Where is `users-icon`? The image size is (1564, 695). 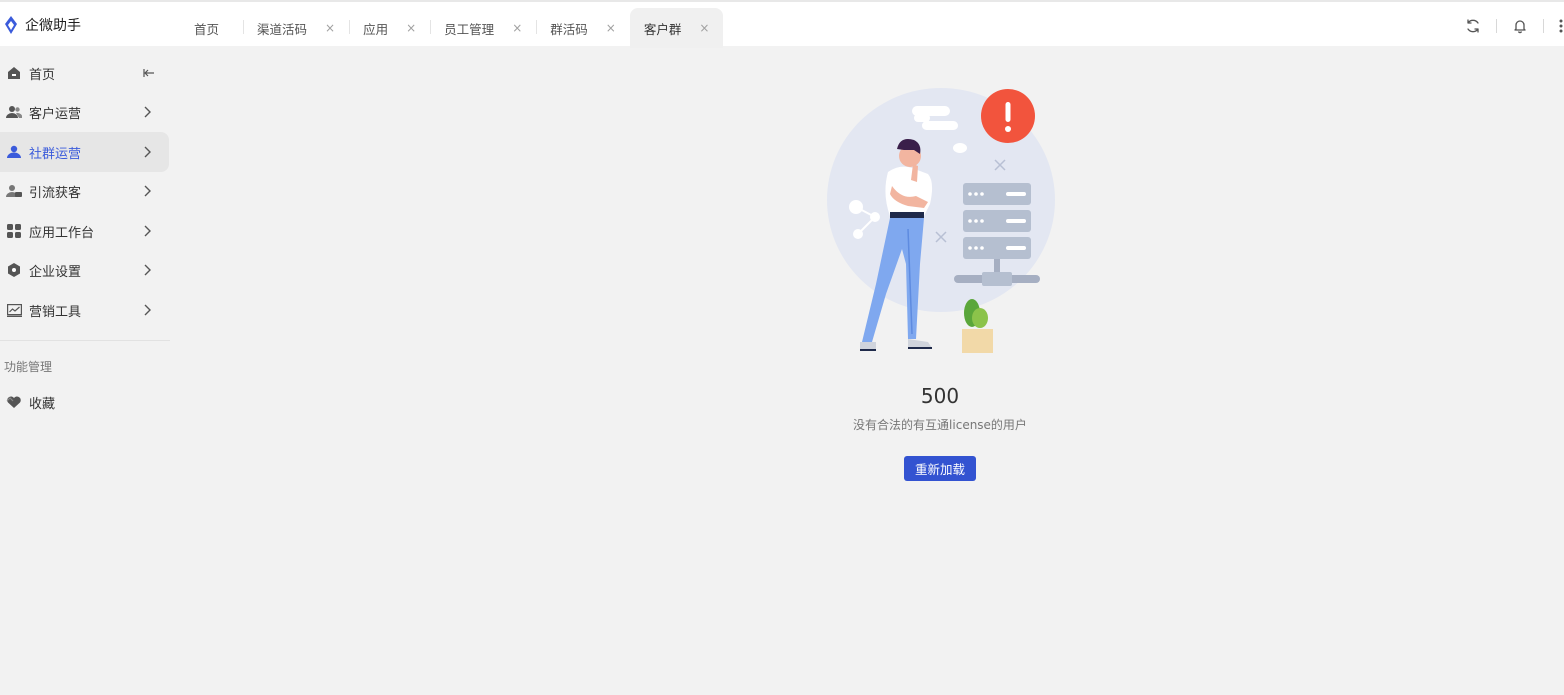
users-icon is located at coordinates (14, 112).